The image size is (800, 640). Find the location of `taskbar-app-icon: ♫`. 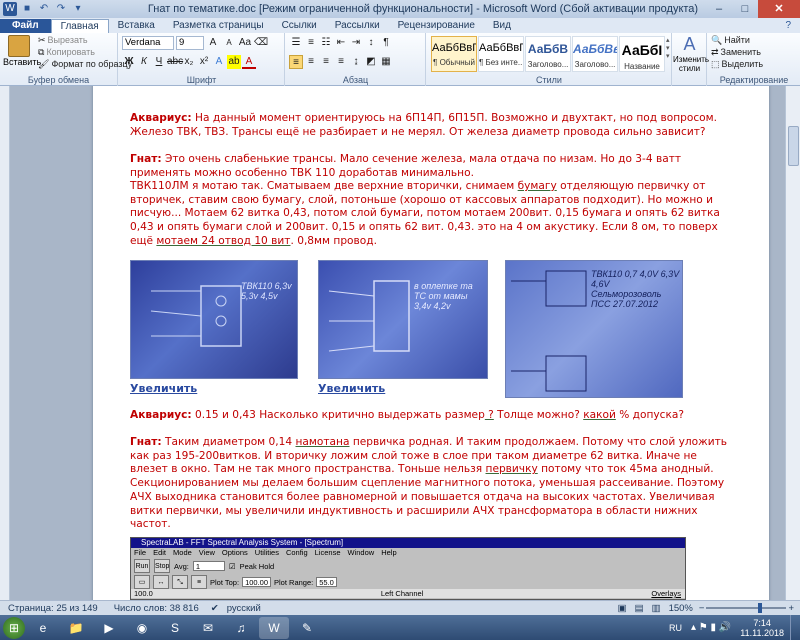

taskbar-app-icon: ♫ is located at coordinates (241, 628).